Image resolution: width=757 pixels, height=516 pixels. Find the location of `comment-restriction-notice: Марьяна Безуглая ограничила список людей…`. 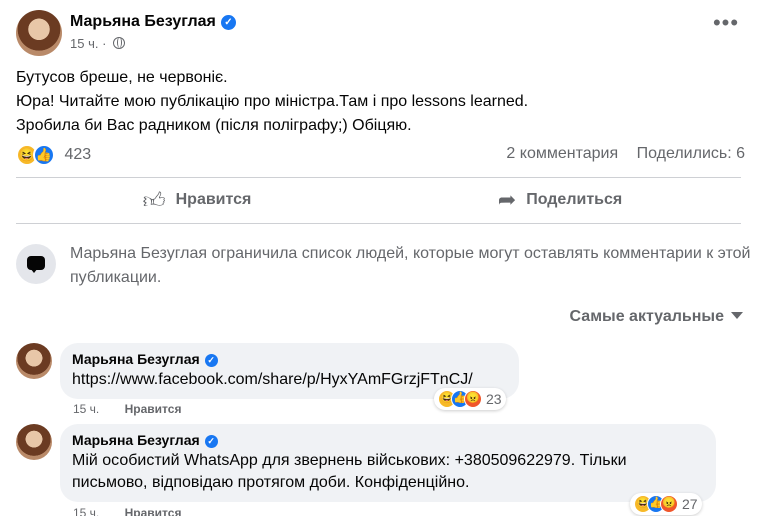

comment-restriction-notice: Марьяна Безуглая ограничила список людей… is located at coordinates (383, 263).